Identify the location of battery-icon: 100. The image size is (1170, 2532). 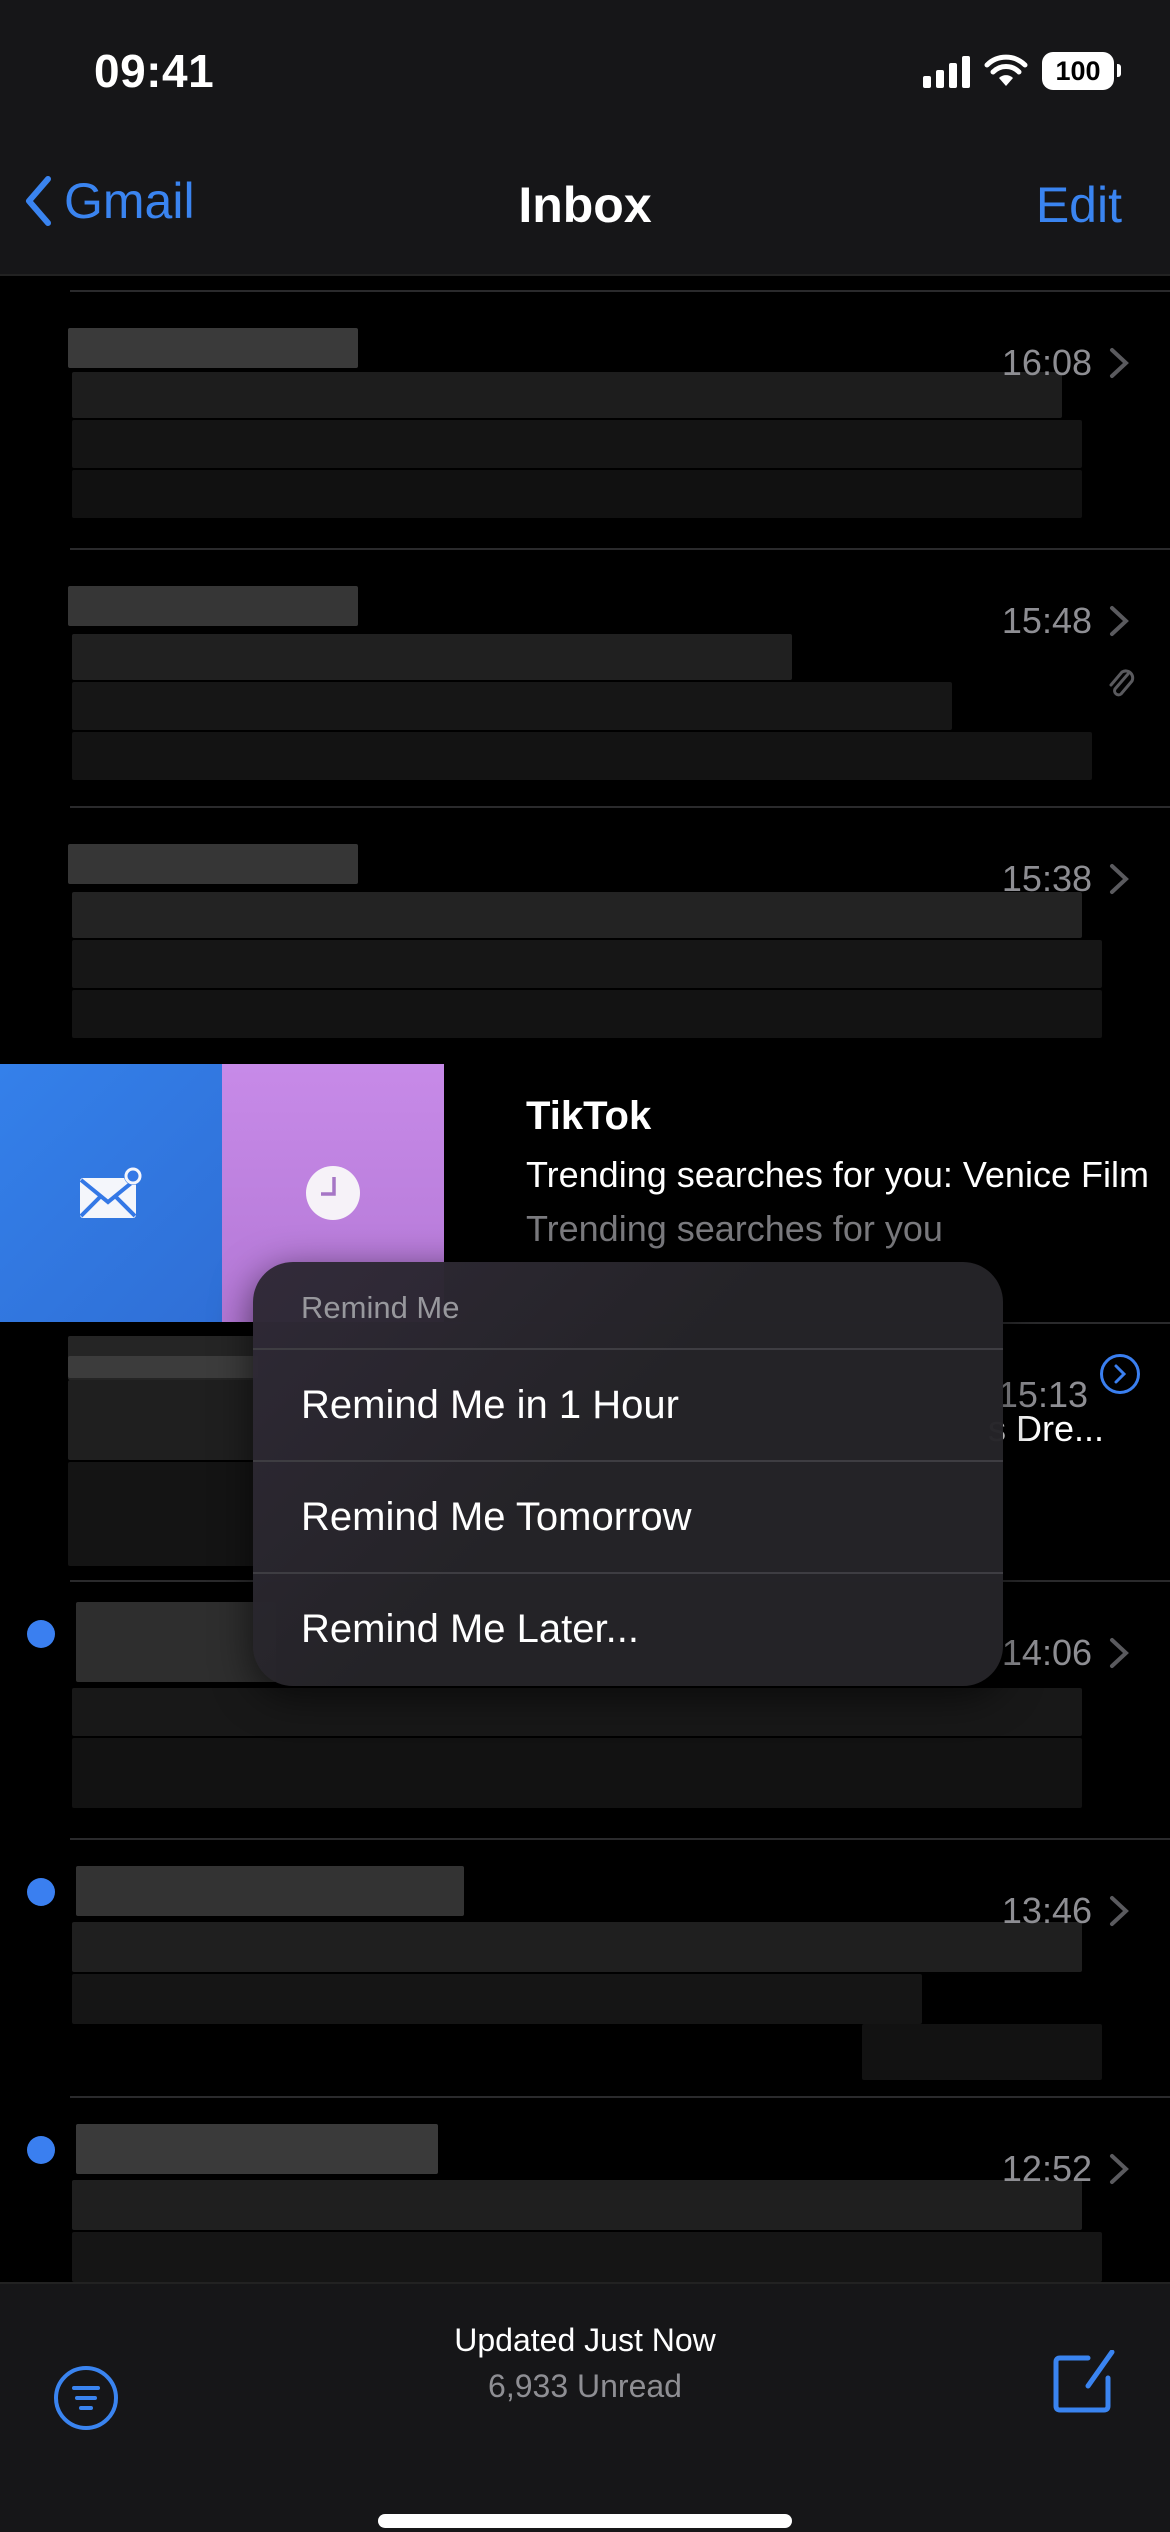
(1081, 71).